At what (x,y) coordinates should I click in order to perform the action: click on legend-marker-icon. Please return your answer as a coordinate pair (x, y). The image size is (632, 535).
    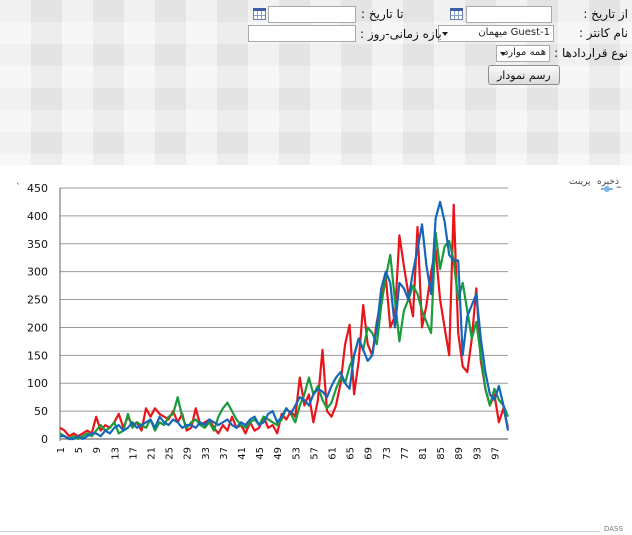
    Looking at the image, I should click on (607, 189).